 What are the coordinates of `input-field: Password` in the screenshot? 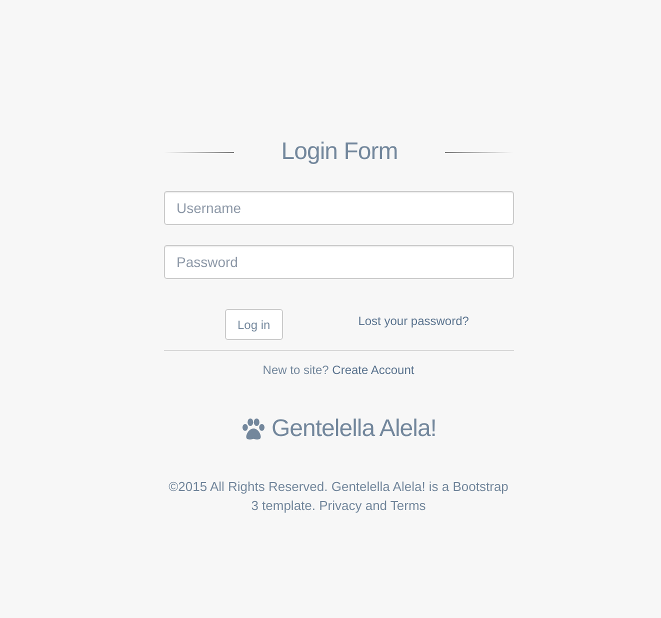 It's located at (339, 262).